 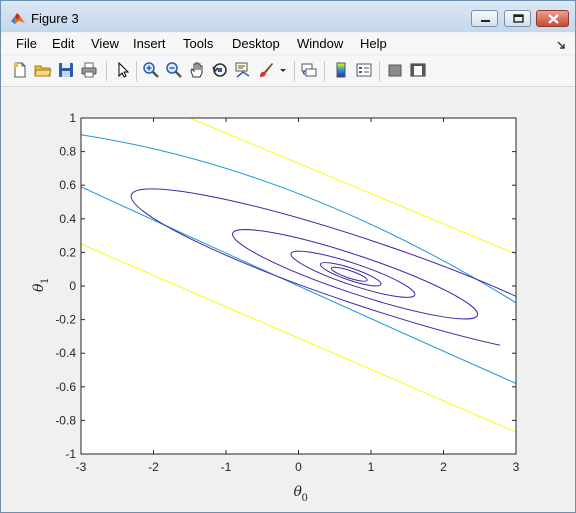 I want to click on menu-help: Help, so click(x=373, y=43).